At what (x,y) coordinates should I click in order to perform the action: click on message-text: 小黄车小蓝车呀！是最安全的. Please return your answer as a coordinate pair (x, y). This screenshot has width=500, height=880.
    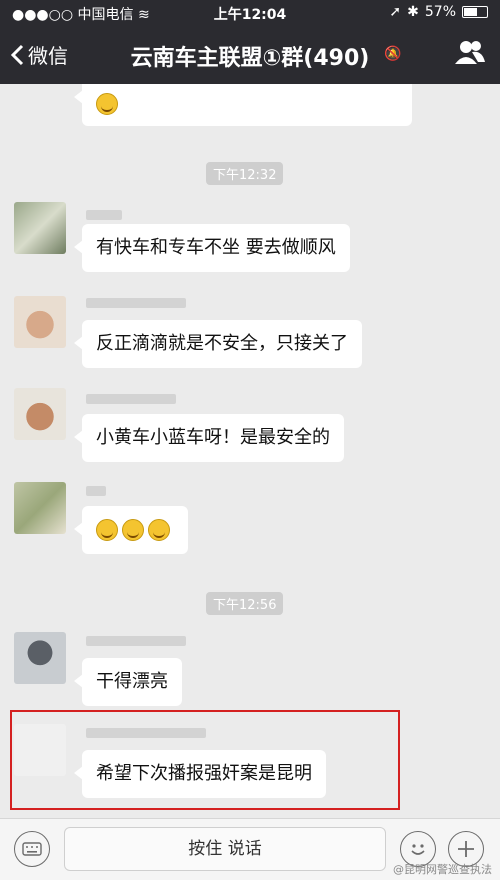
    Looking at the image, I should click on (213, 437).